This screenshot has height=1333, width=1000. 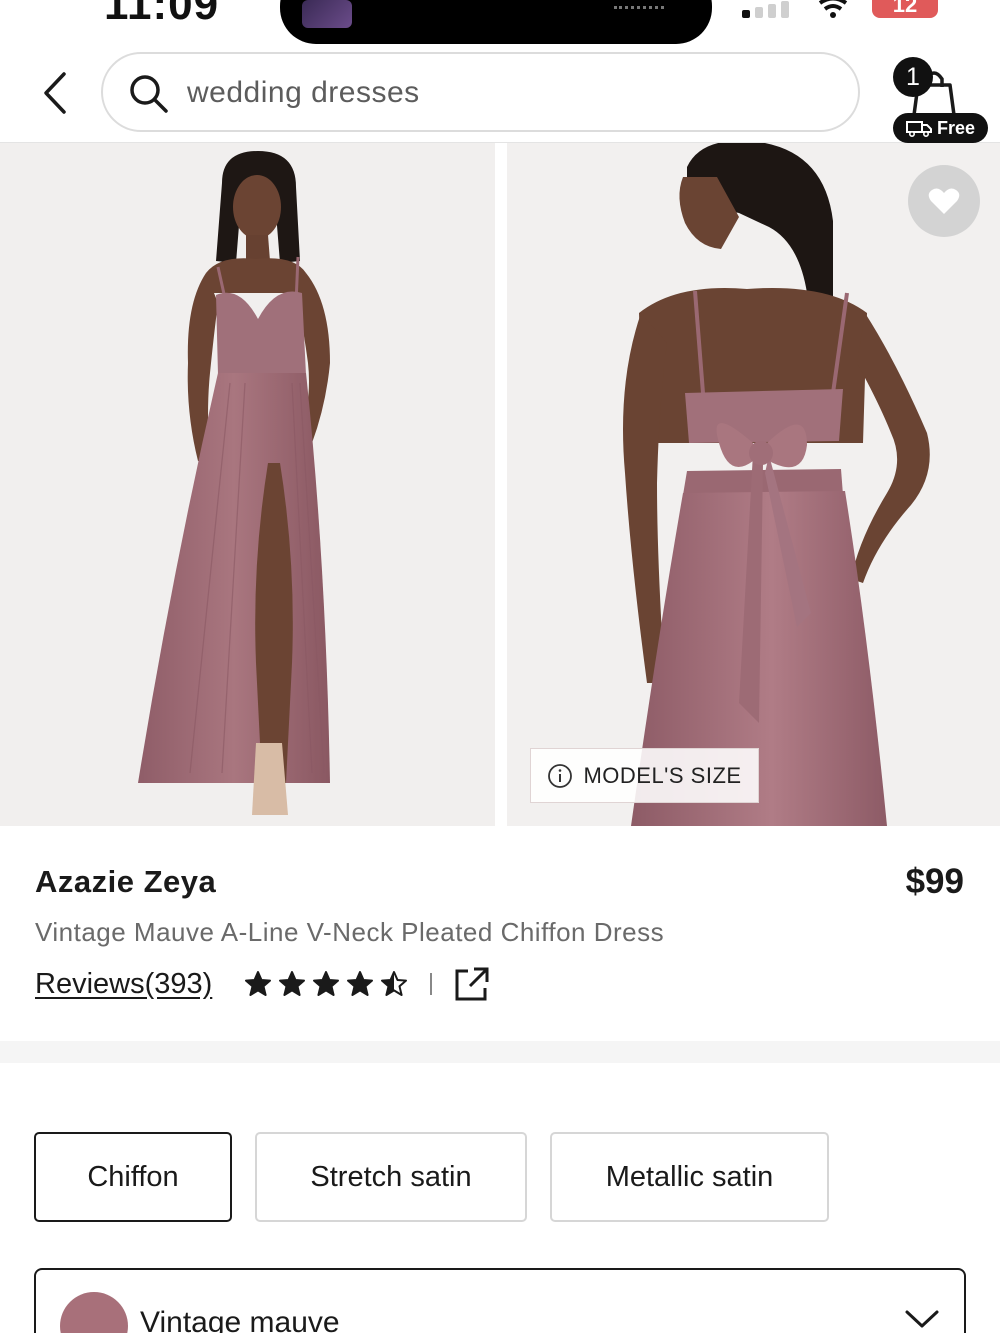 I want to click on wishlist-button, so click(x=944, y=201).